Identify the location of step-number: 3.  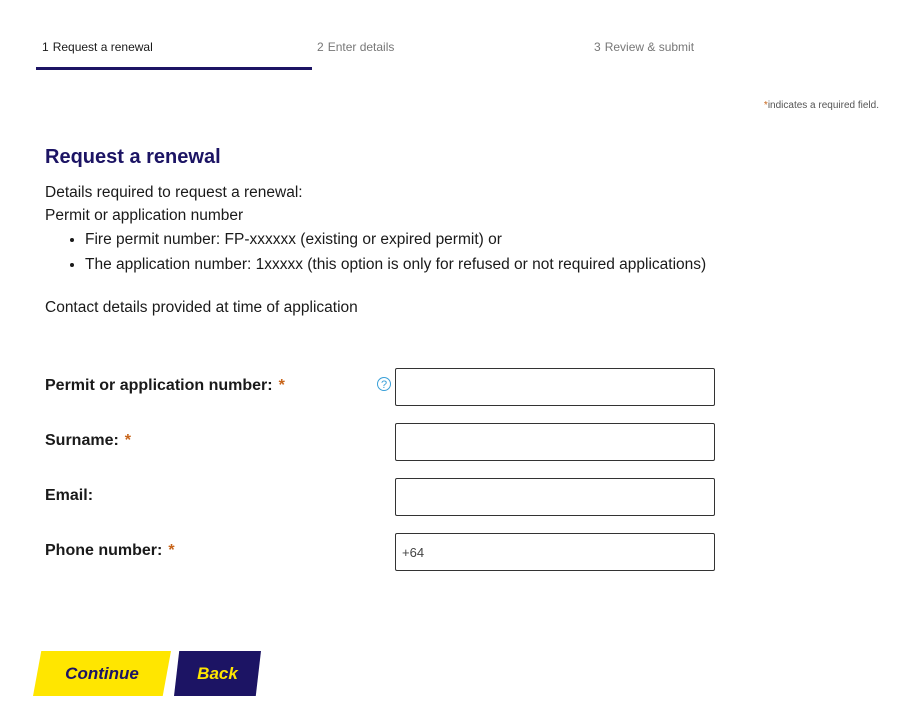
(597, 47).